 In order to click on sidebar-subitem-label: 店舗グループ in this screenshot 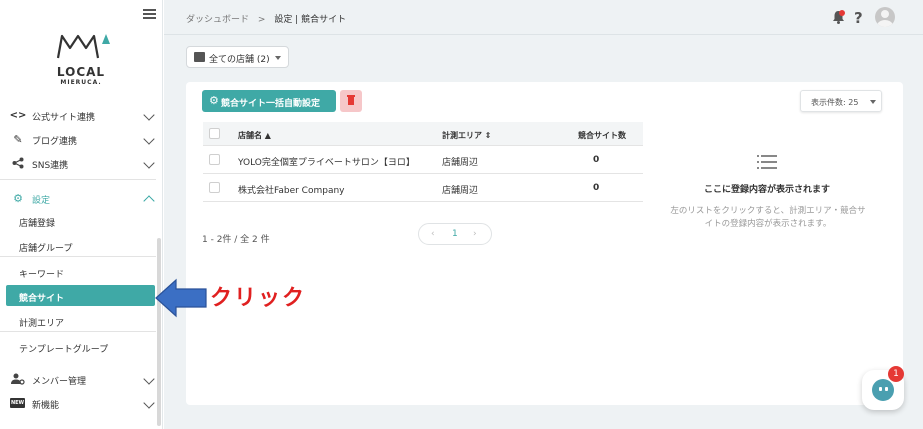, I will do `click(46, 249)`.